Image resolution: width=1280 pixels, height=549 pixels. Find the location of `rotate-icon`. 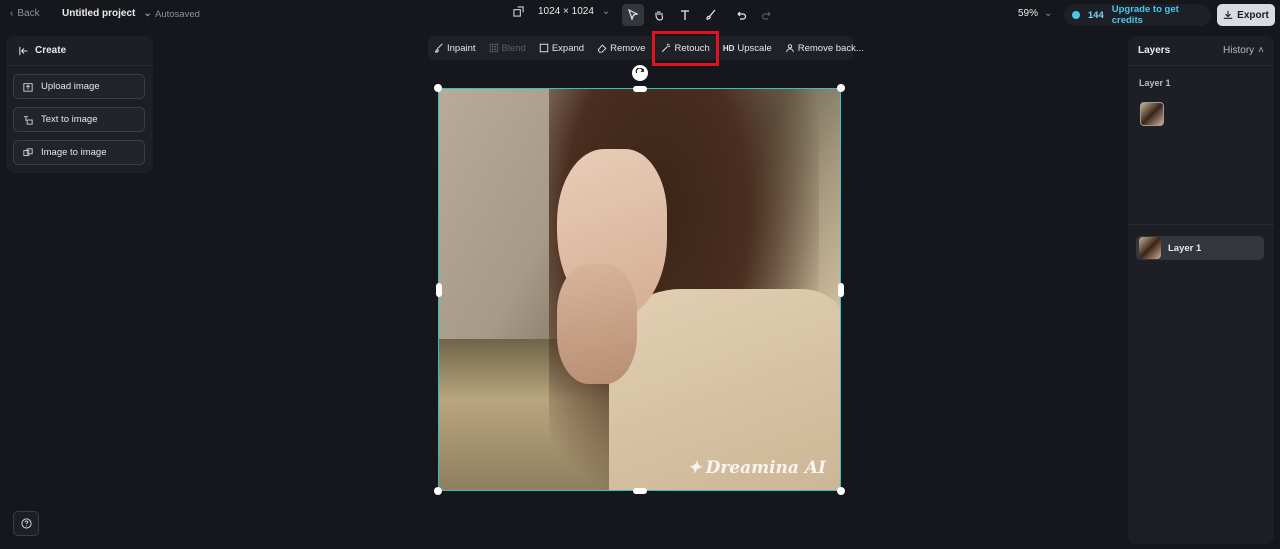

rotate-icon is located at coordinates (639, 71).